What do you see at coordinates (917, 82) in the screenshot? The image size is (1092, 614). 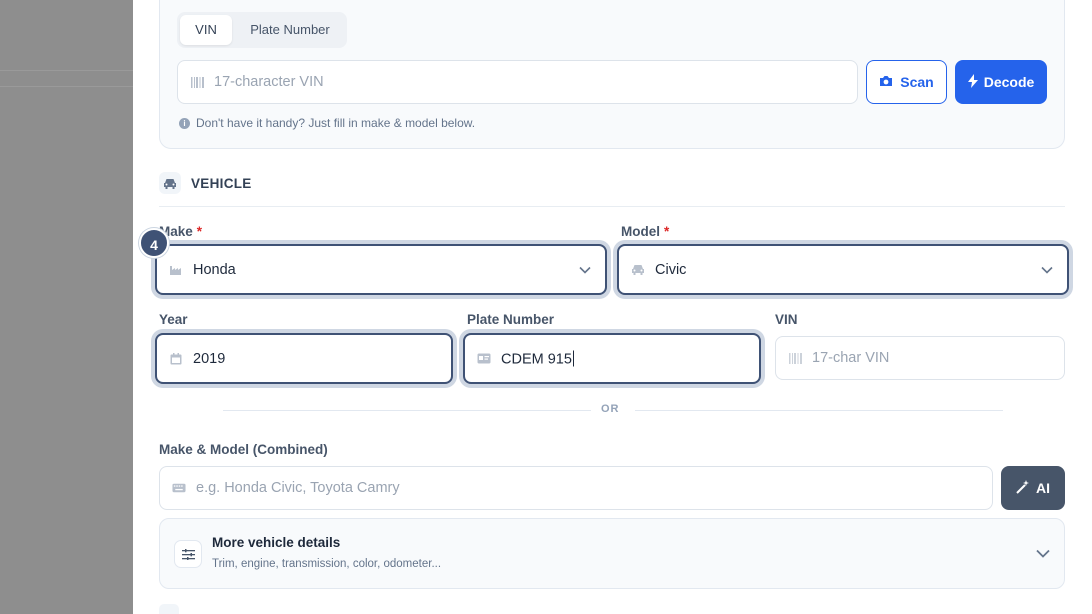 I see `scan-button-label: Scan` at bounding box center [917, 82].